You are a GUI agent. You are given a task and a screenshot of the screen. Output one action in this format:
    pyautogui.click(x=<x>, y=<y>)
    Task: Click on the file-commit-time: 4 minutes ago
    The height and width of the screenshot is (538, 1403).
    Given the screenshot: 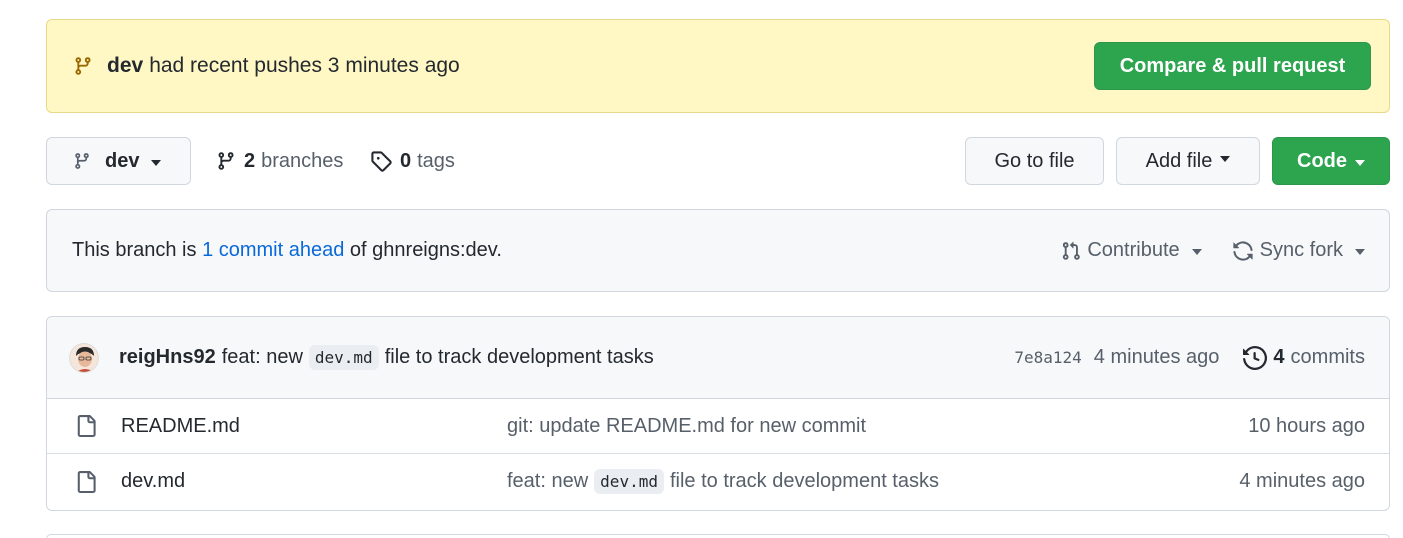 What is the action you would take?
    pyautogui.click(x=1302, y=481)
    